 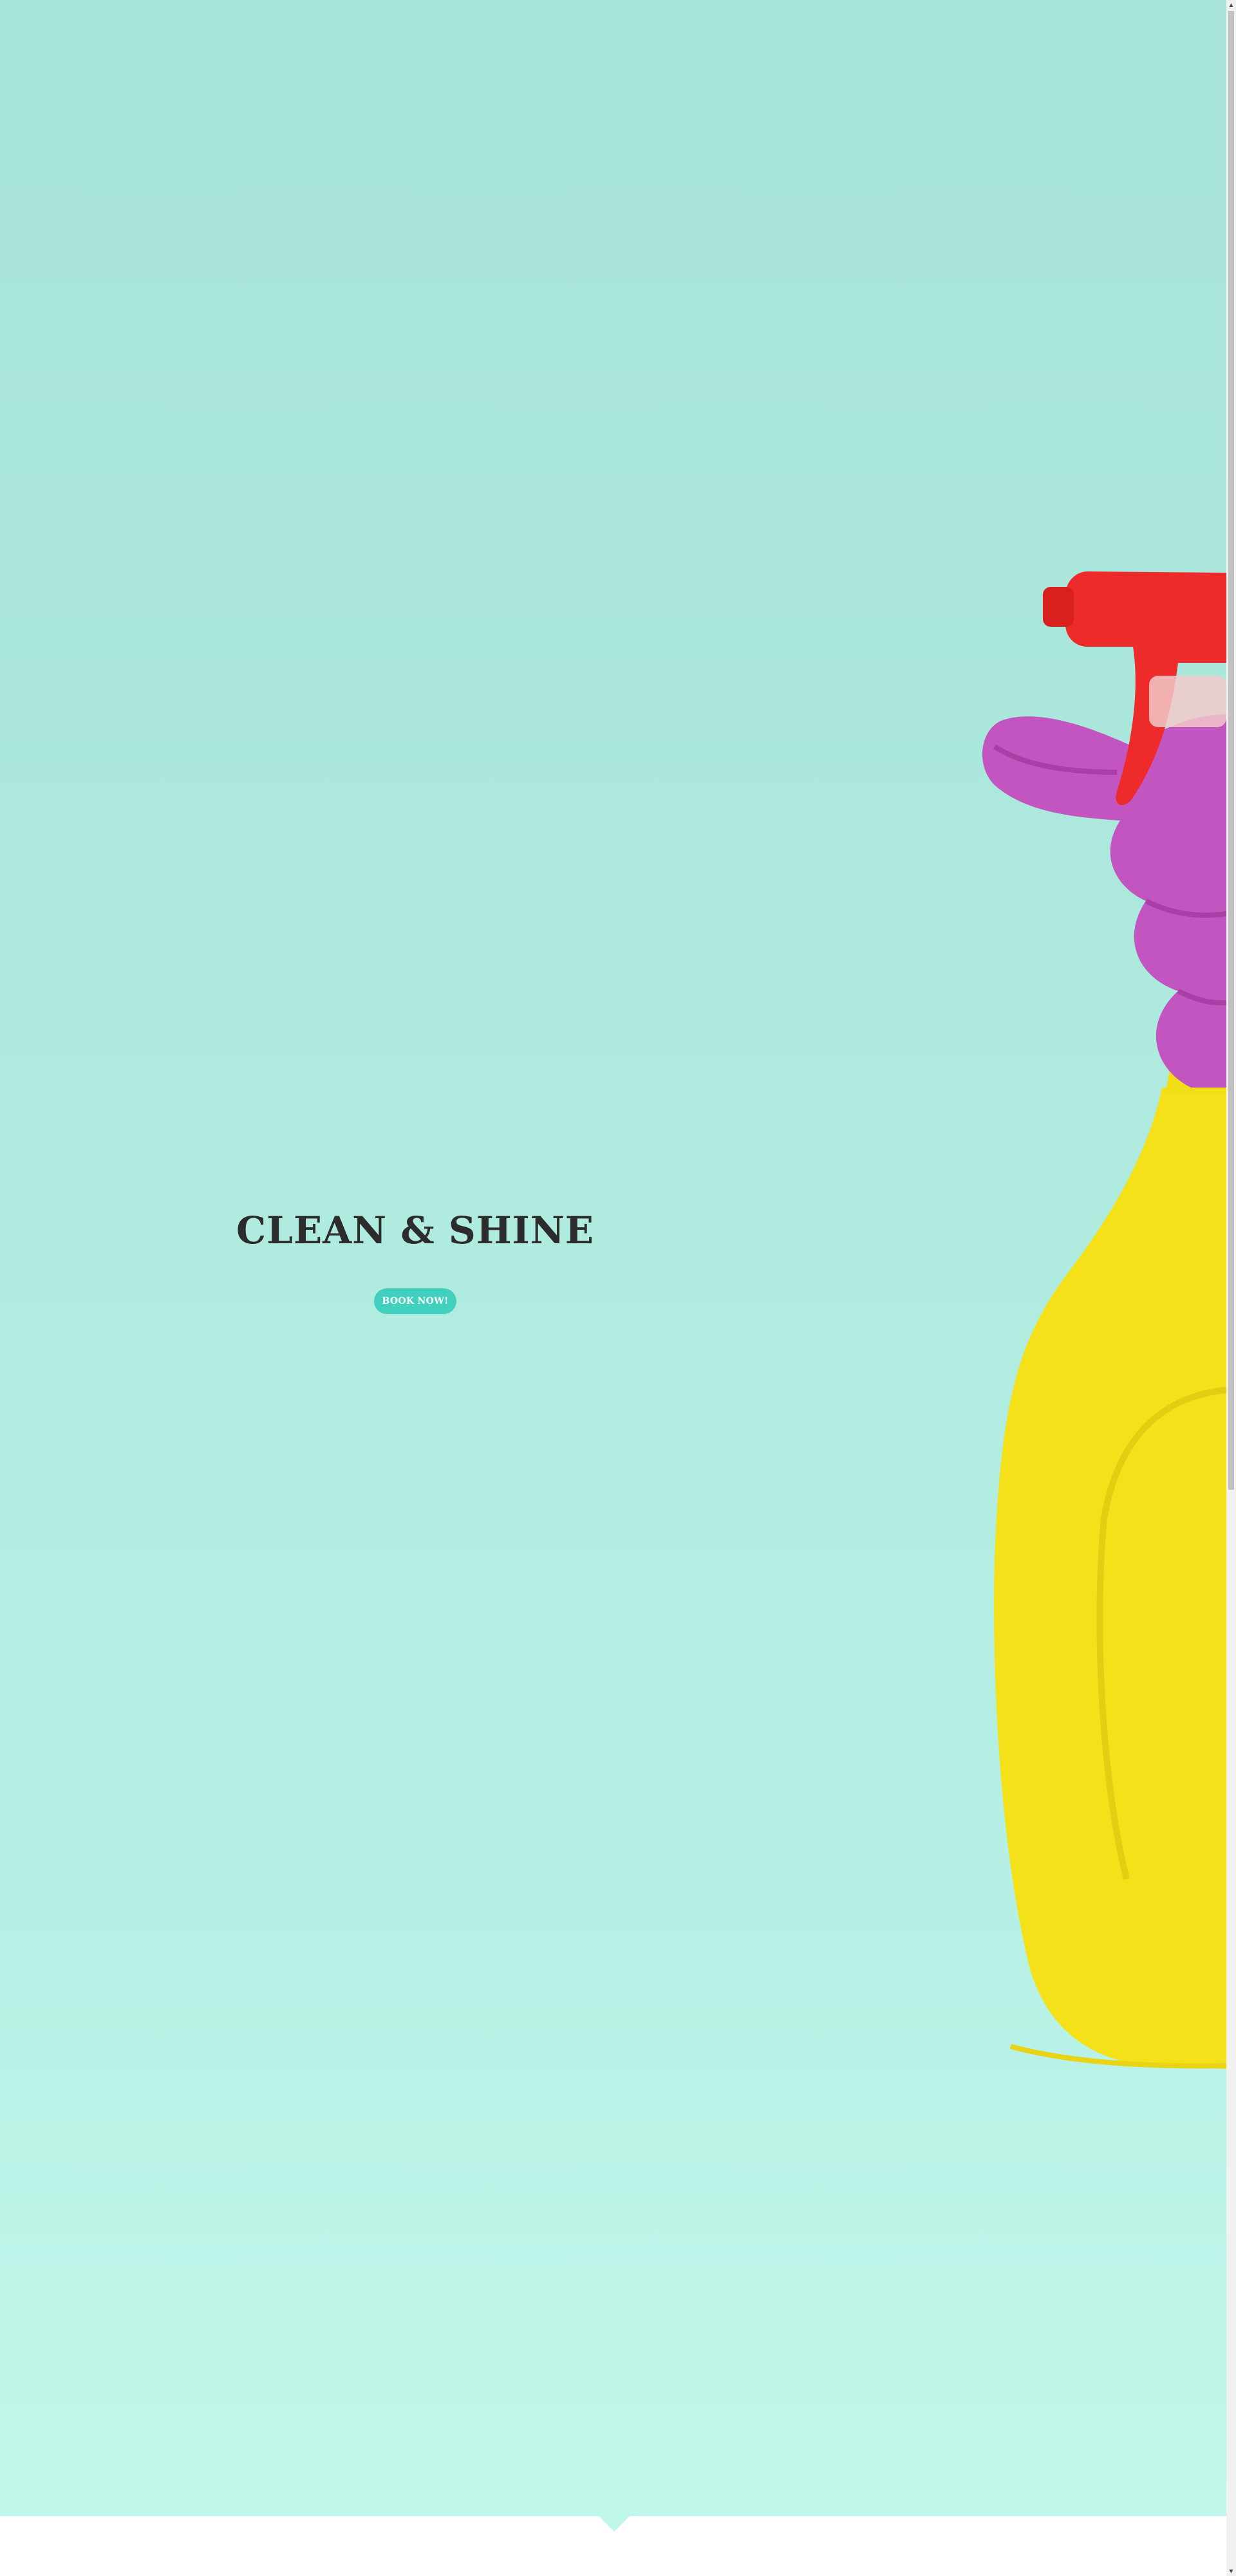 What do you see at coordinates (1231, 750) in the screenshot?
I see `scrollbar-thumb` at bounding box center [1231, 750].